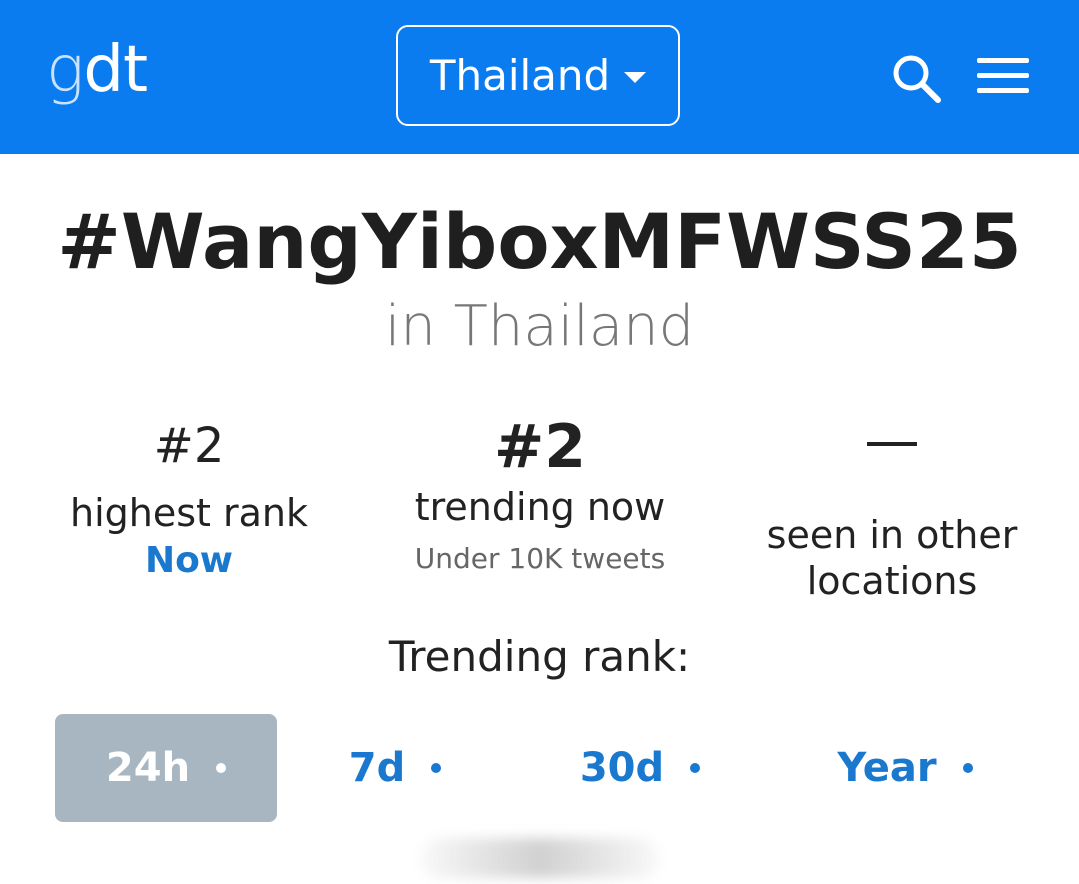  What do you see at coordinates (115, 70) in the screenshot?
I see `logo-letters-dt: dt` at bounding box center [115, 70].